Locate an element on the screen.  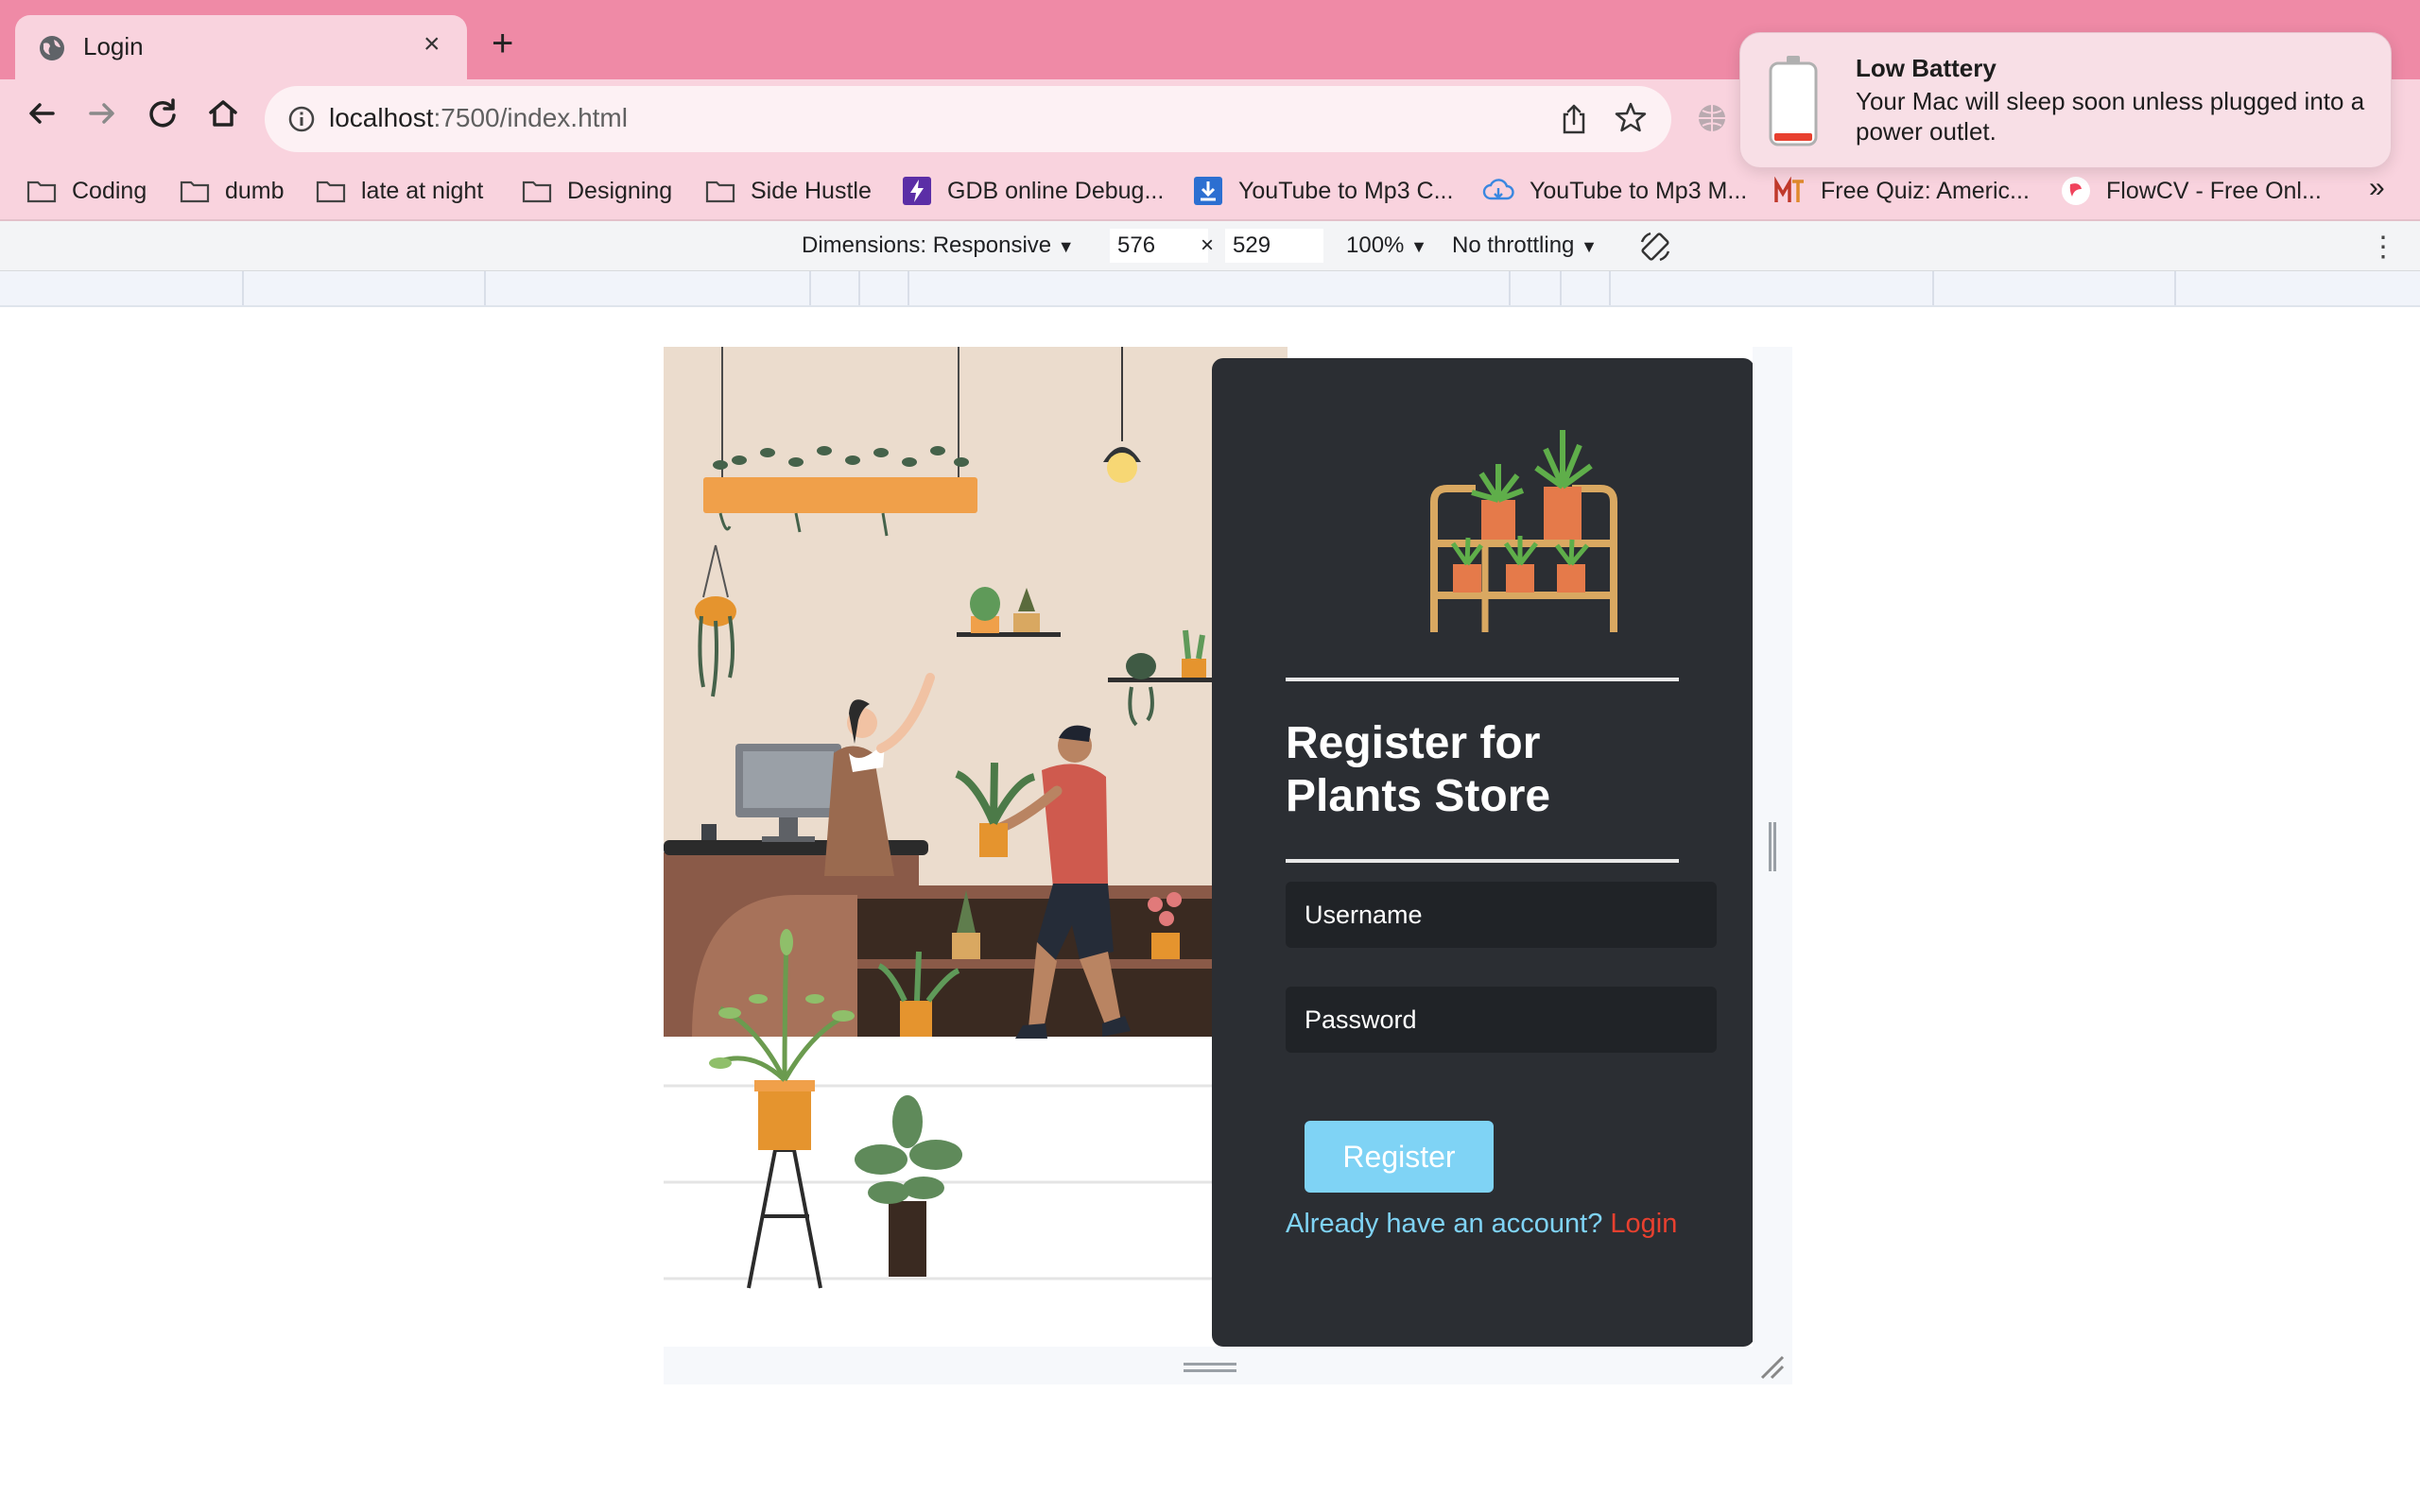
bookmarks-overflow-button: » is located at coordinates (2377, 188).